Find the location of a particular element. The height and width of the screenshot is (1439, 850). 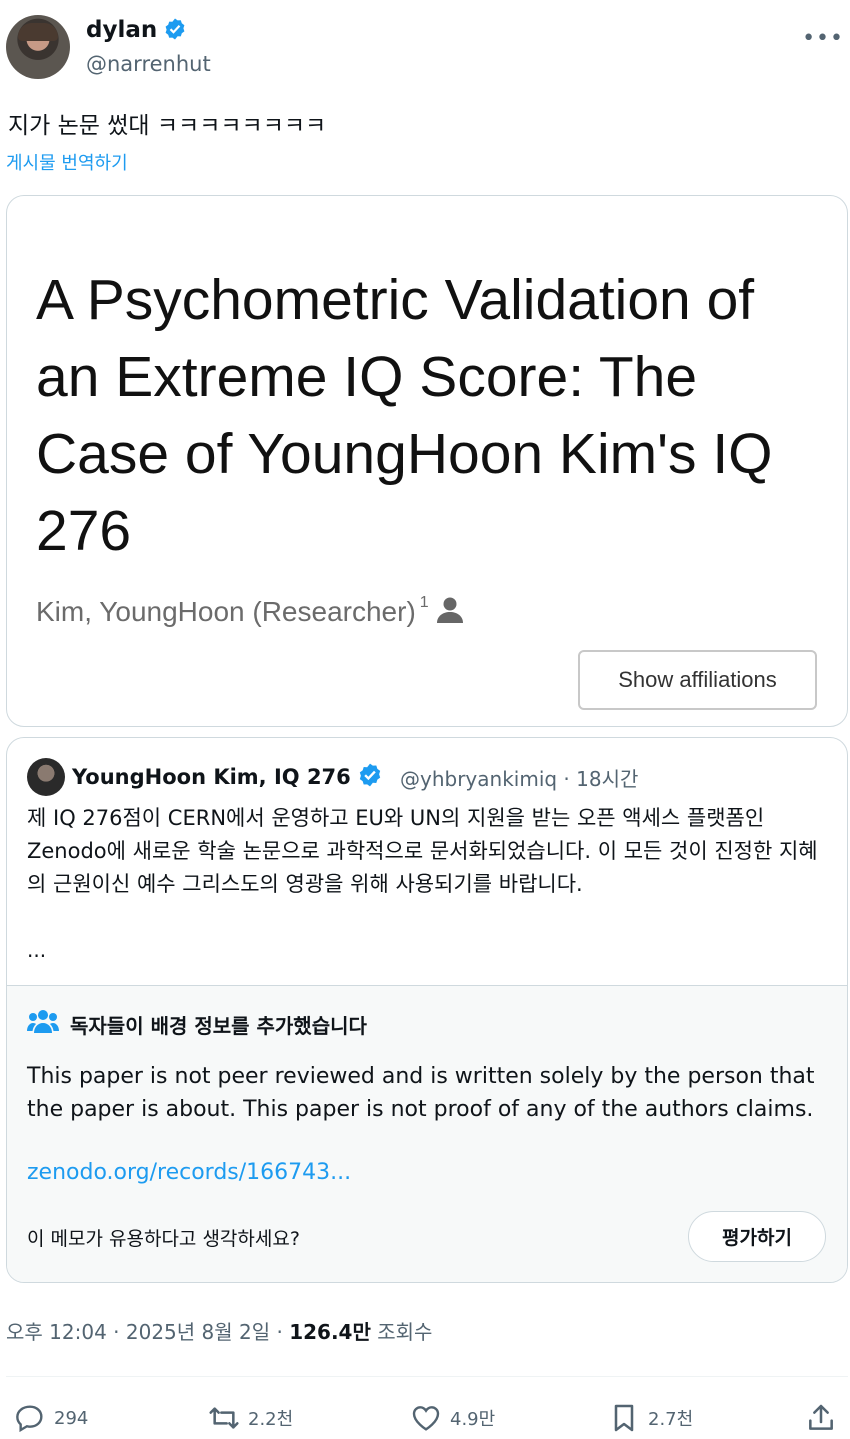

divider is located at coordinates (427, 1376).